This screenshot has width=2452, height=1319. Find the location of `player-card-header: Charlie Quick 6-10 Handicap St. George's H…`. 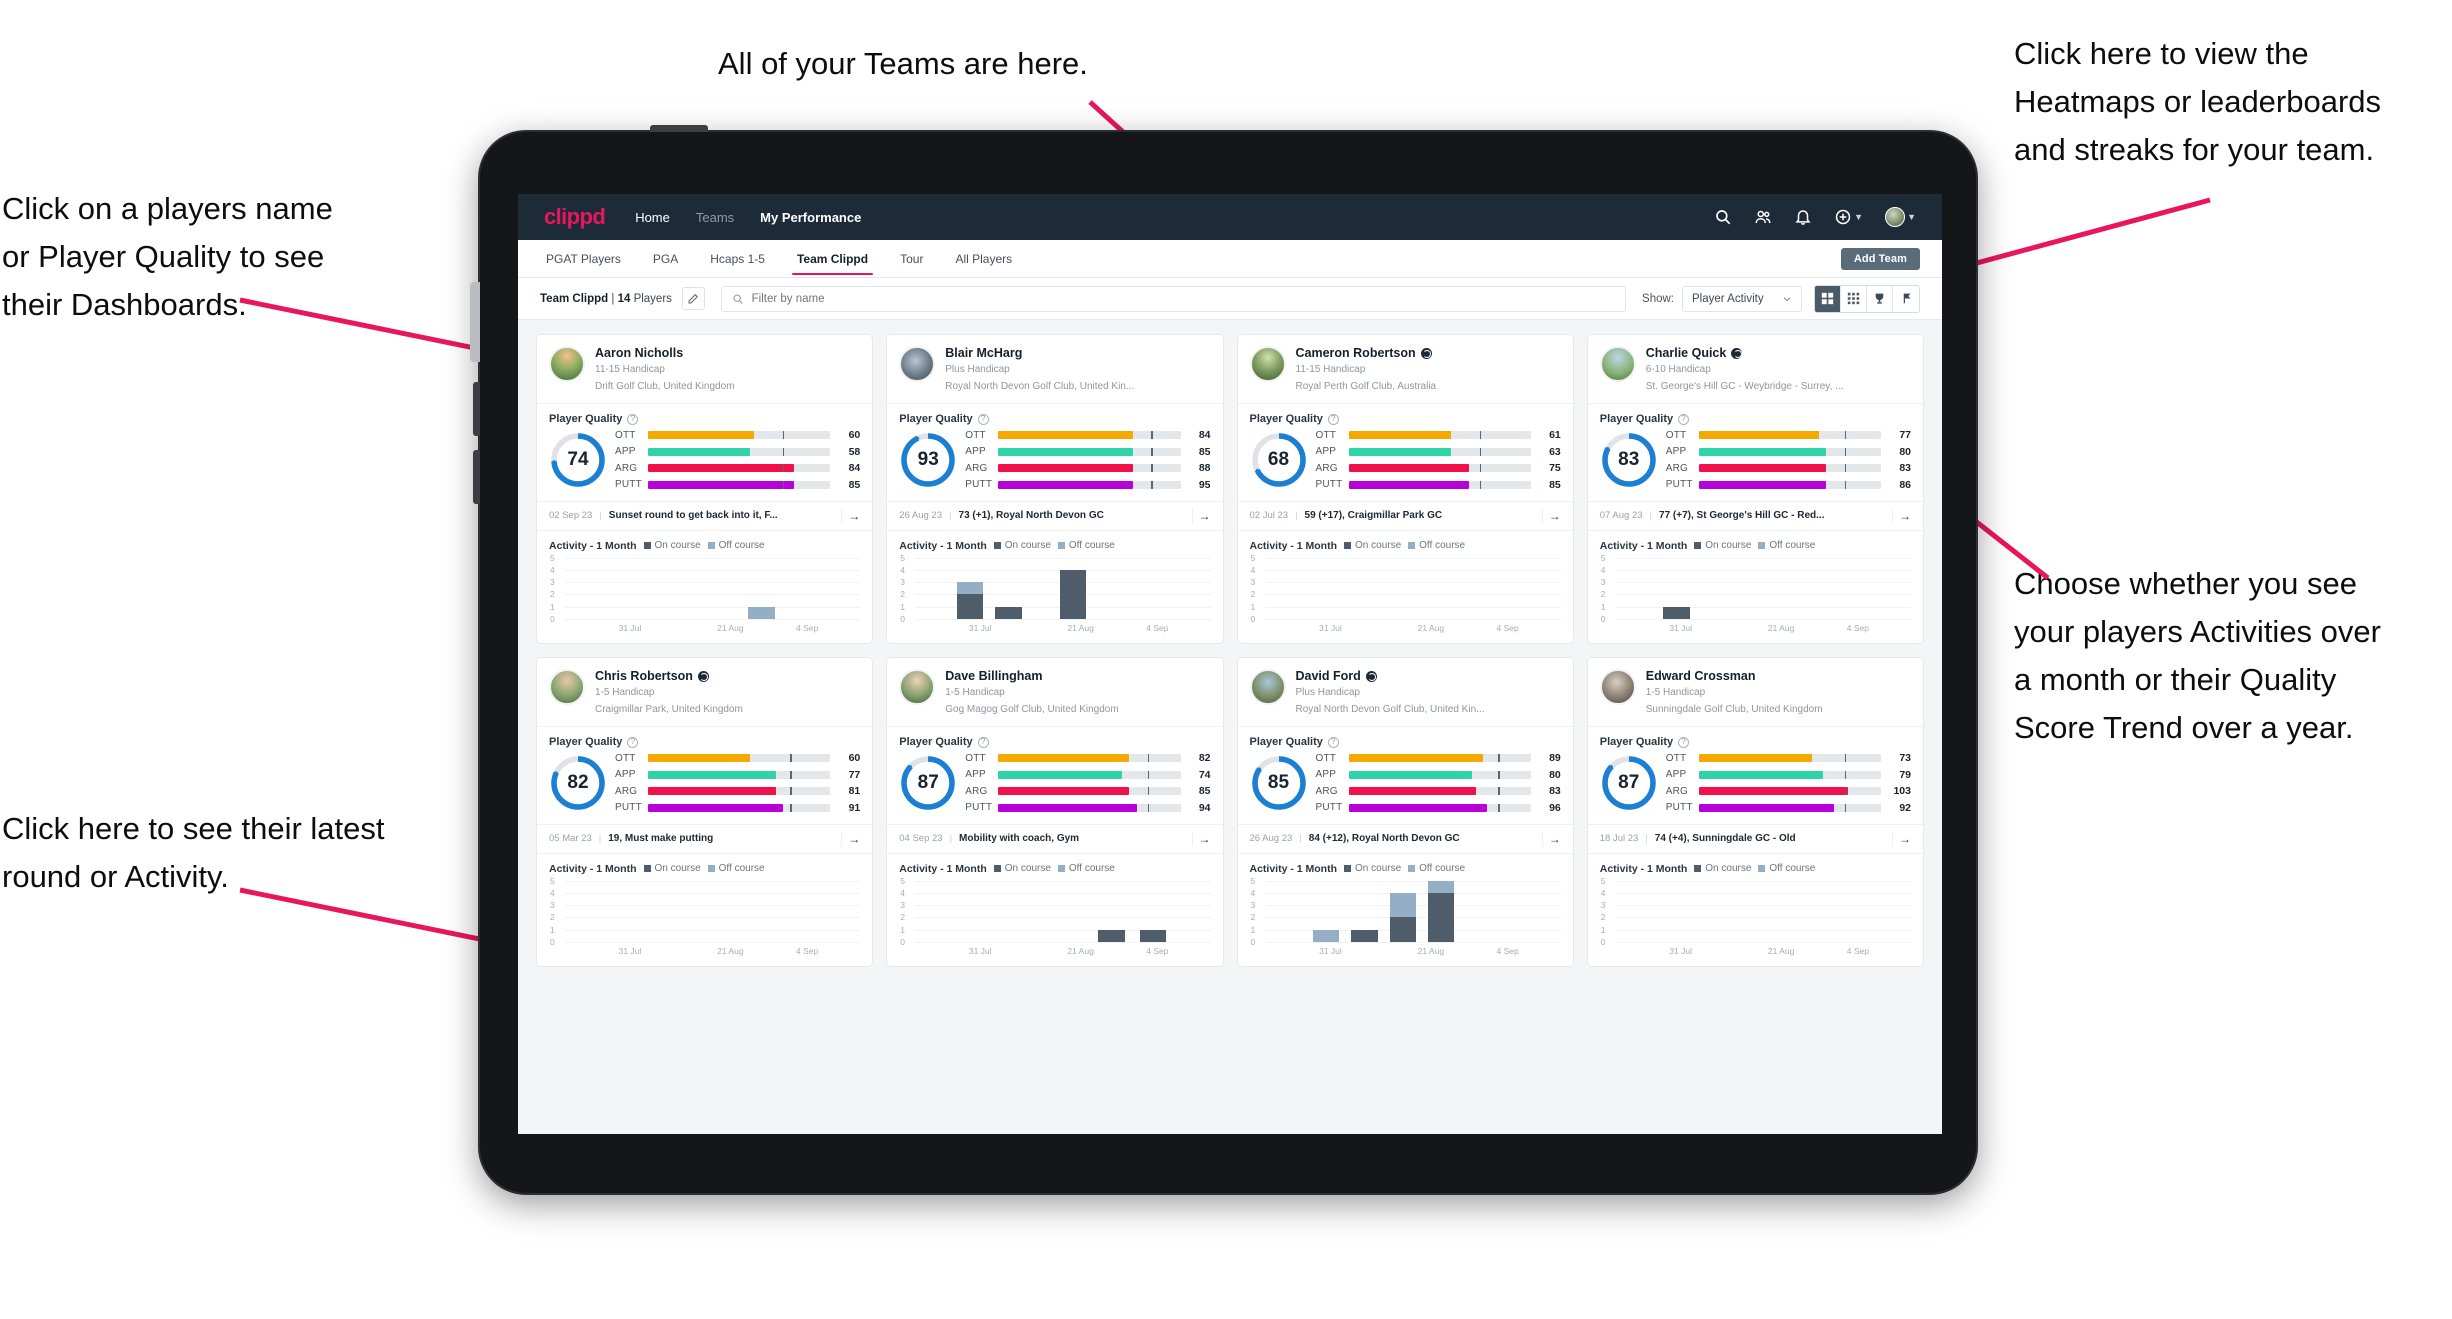

player-card-header: Charlie Quick 6-10 Handicap St. George's H… is located at coordinates (1755, 370).